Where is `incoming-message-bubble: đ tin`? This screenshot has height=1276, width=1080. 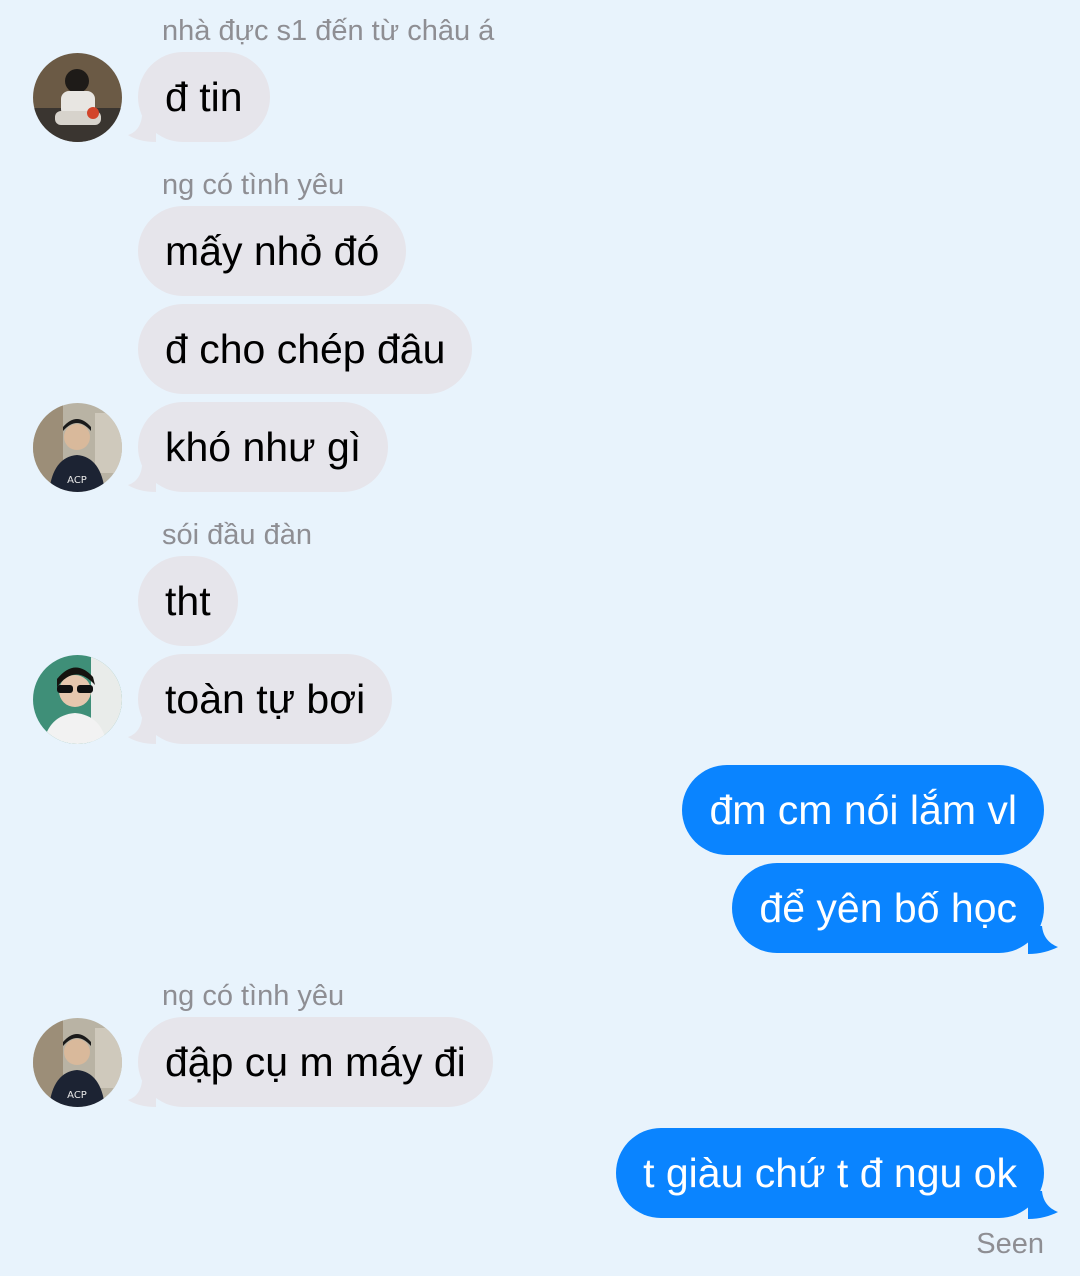 incoming-message-bubble: đ tin is located at coordinates (204, 97).